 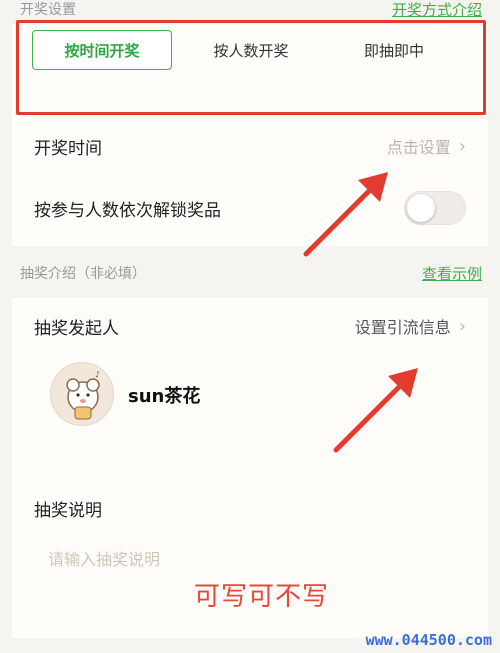 I want to click on view-example-link: 查看示例, so click(x=452, y=273).